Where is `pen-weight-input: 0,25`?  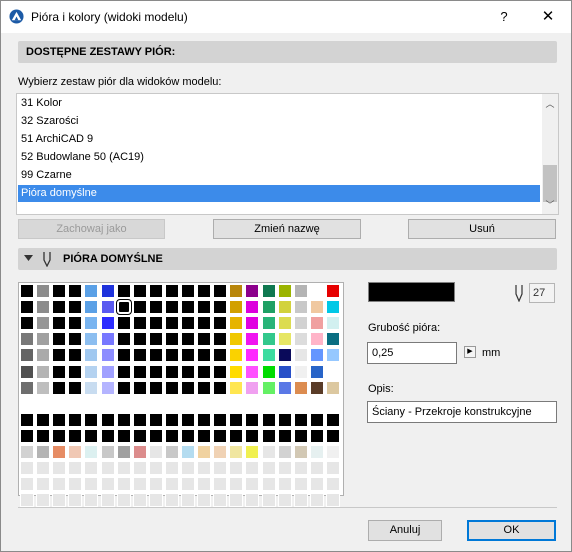 pen-weight-input: 0,25 is located at coordinates (412, 353).